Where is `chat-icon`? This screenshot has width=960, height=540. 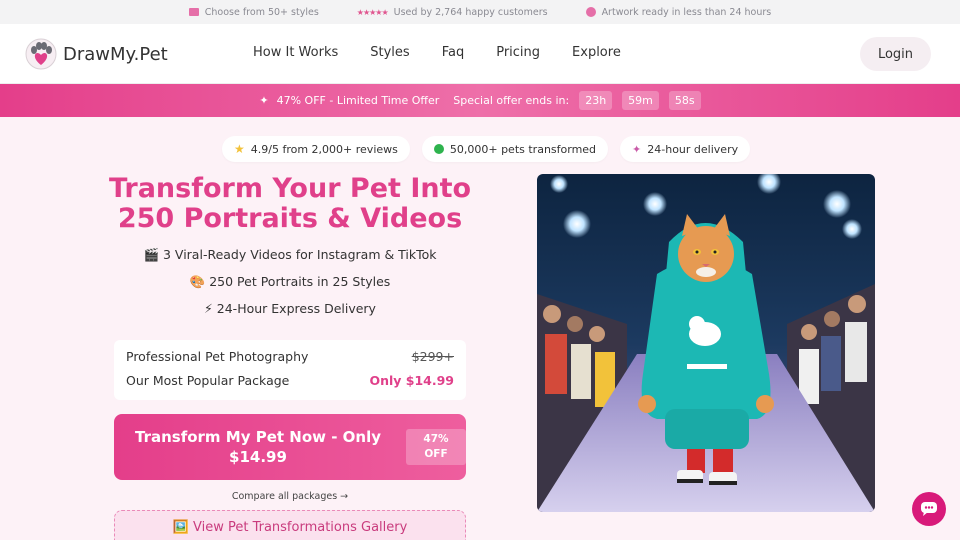
chat-icon is located at coordinates (929, 509).